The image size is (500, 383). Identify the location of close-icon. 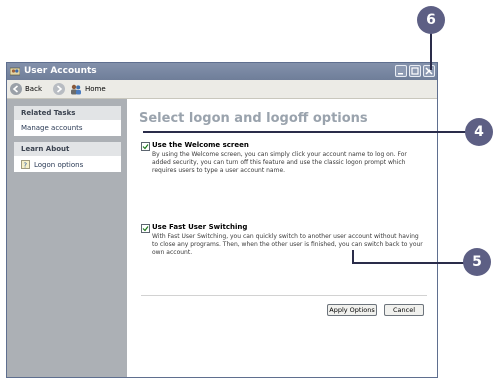
(429, 71).